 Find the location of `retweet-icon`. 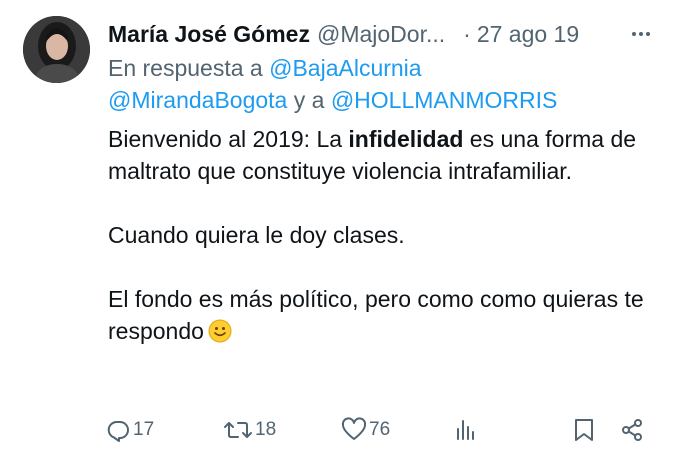

retweet-icon is located at coordinates (238, 430).